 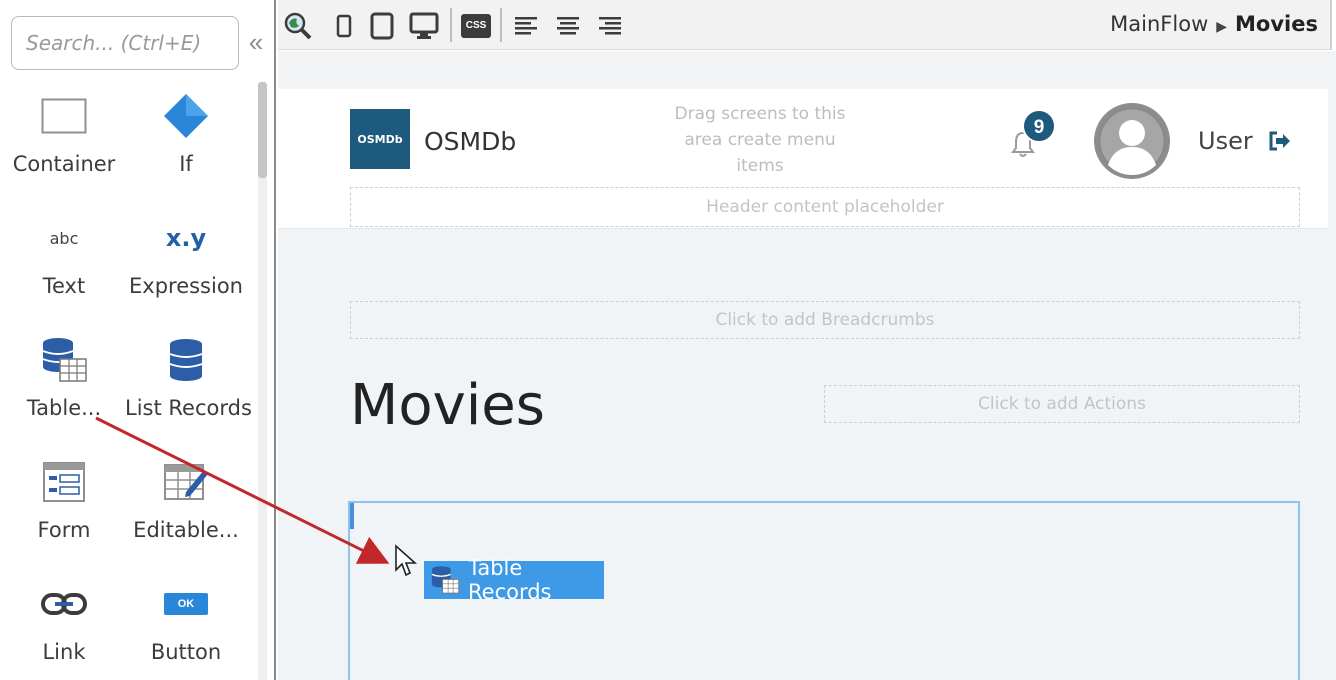 I want to click on button-icon: OK, so click(x=186, y=604).